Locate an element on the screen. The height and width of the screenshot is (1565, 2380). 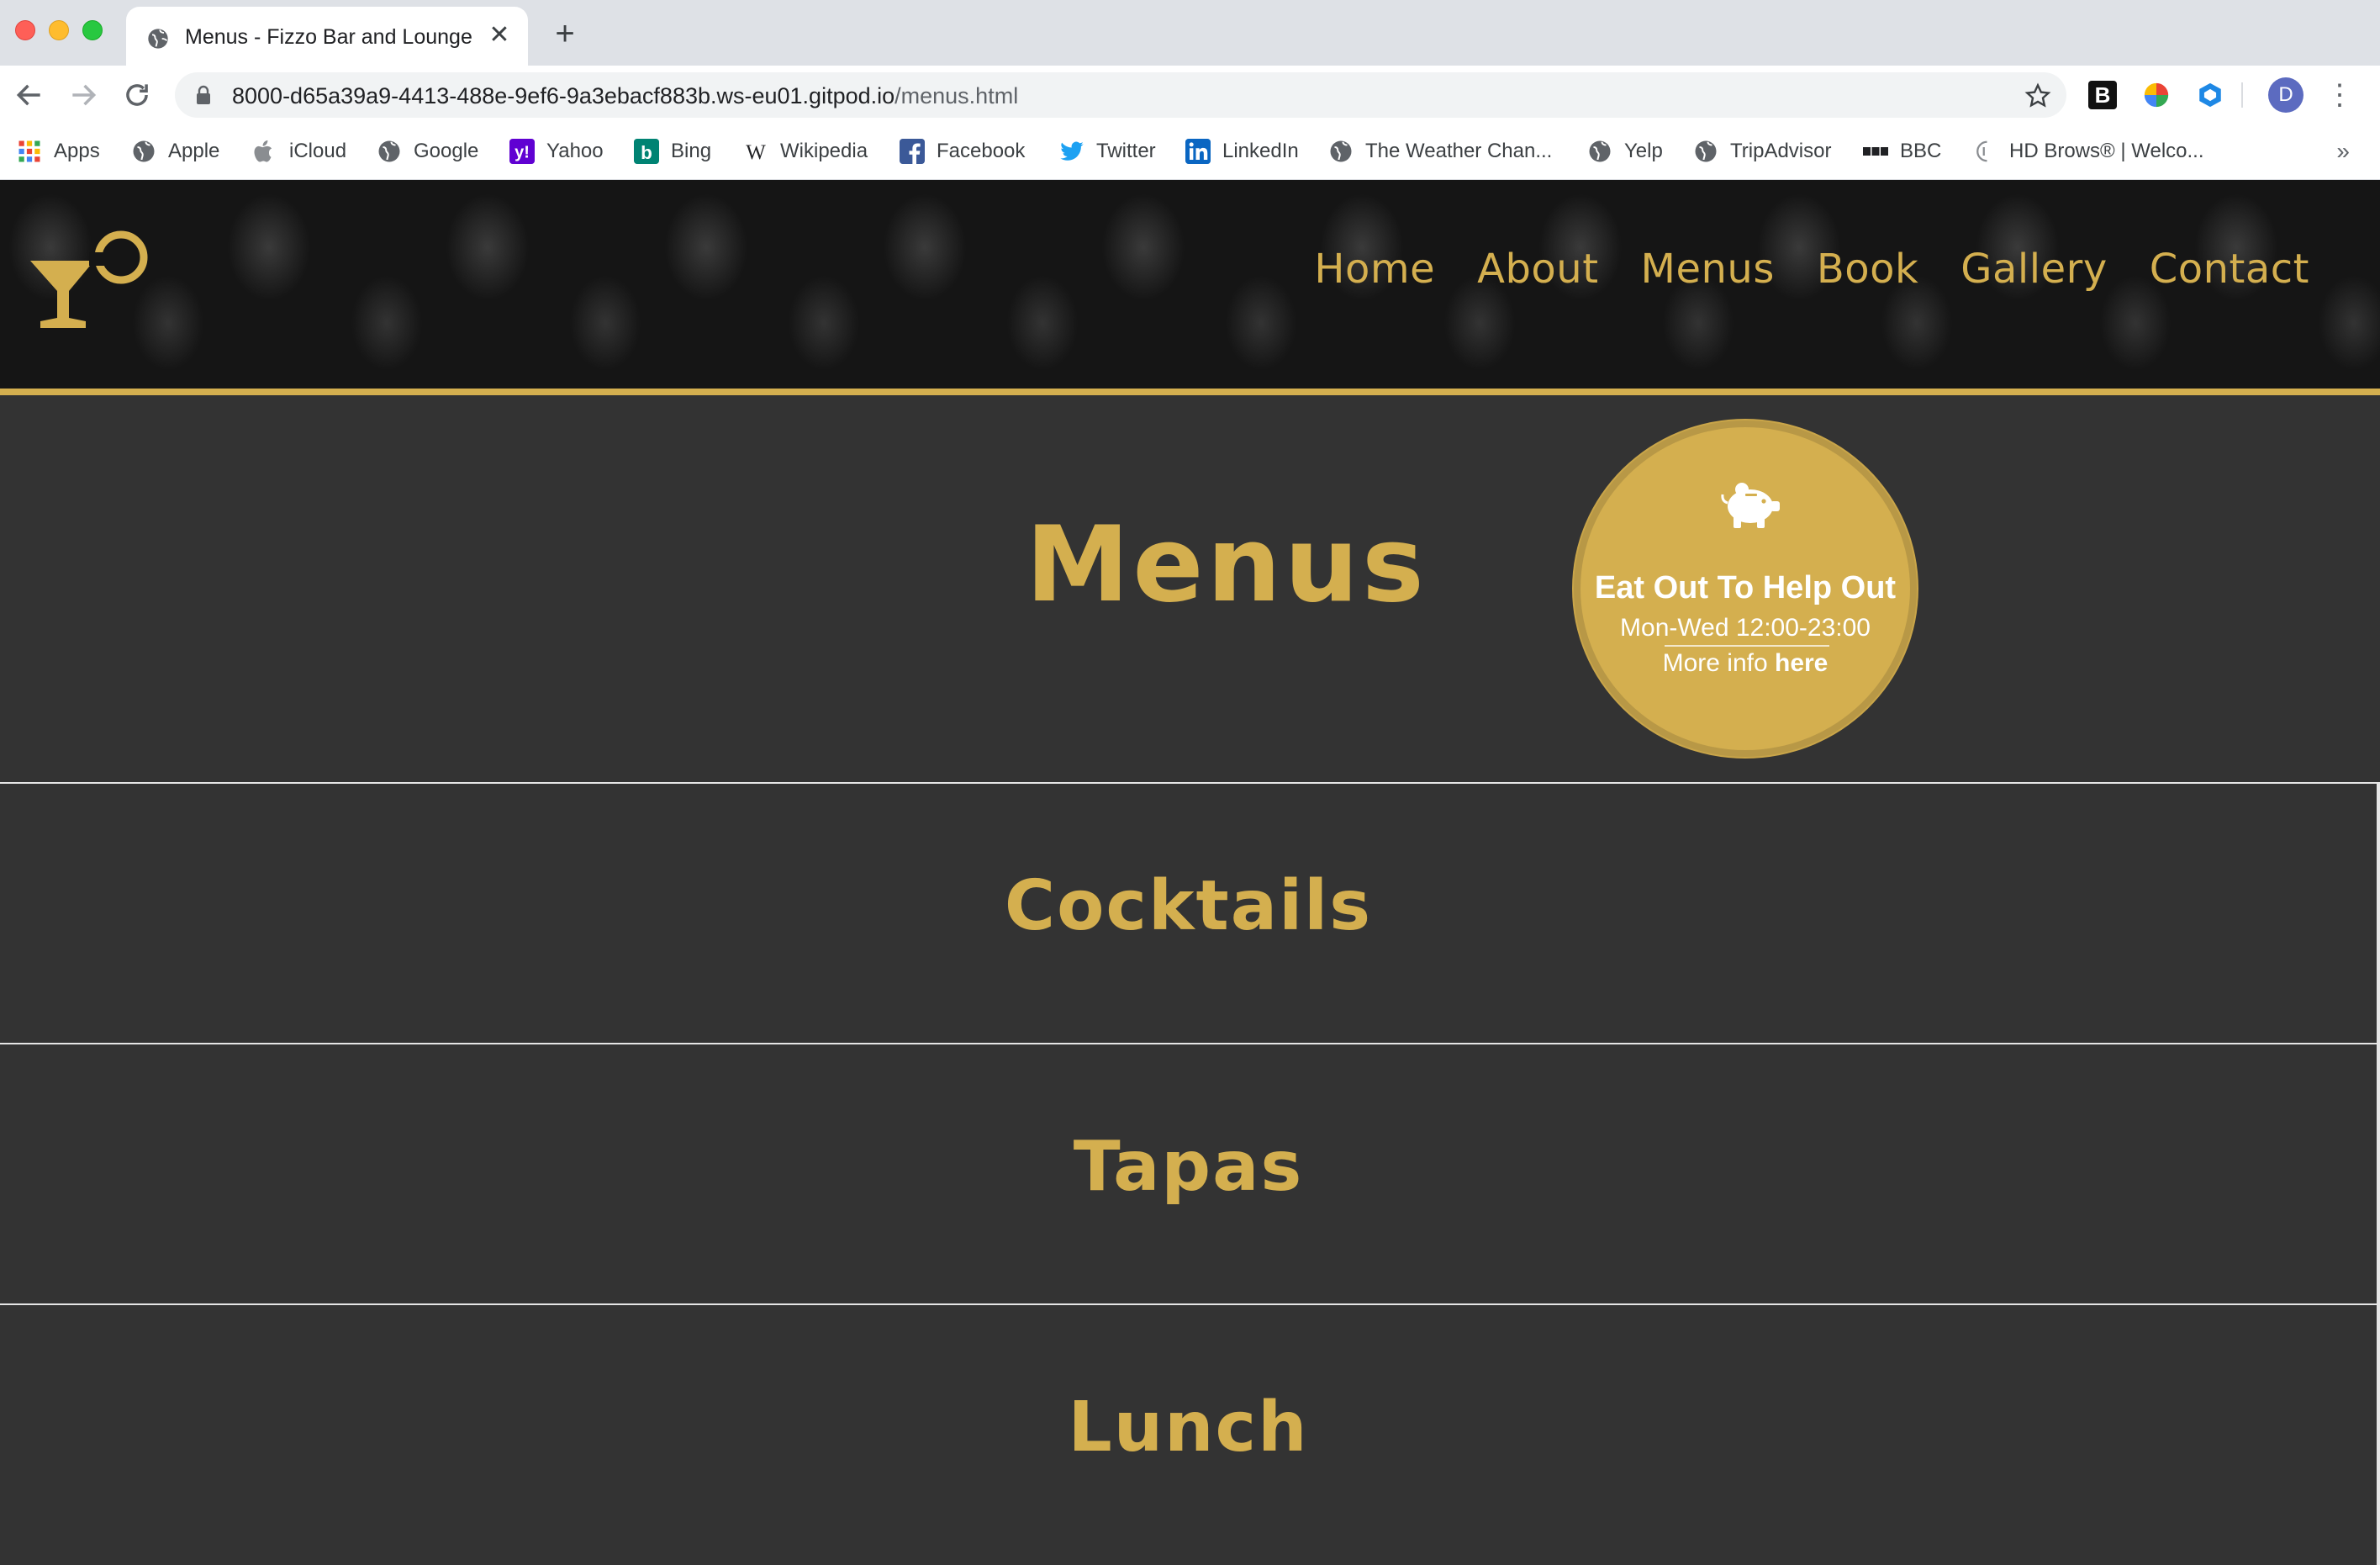
twitter-icon is located at coordinates (1072, 151).